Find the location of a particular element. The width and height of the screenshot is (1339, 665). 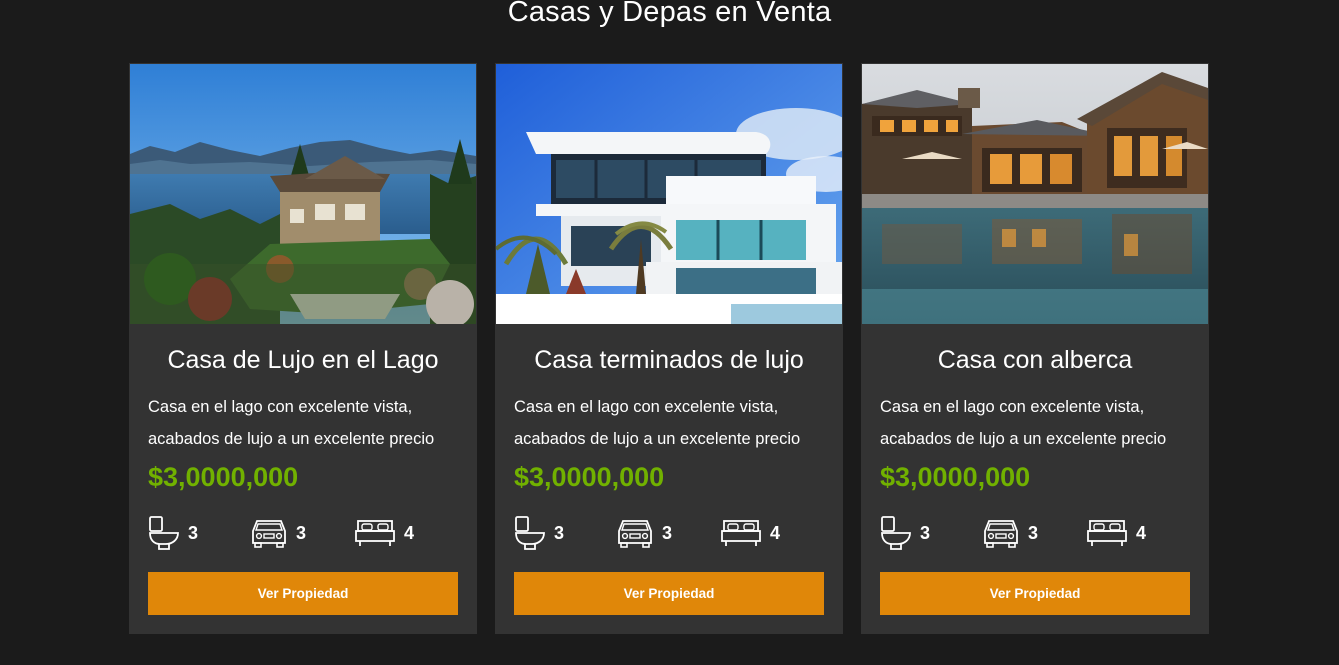

listing-title: Casa con alberca is located at coordinates (1035, 360).